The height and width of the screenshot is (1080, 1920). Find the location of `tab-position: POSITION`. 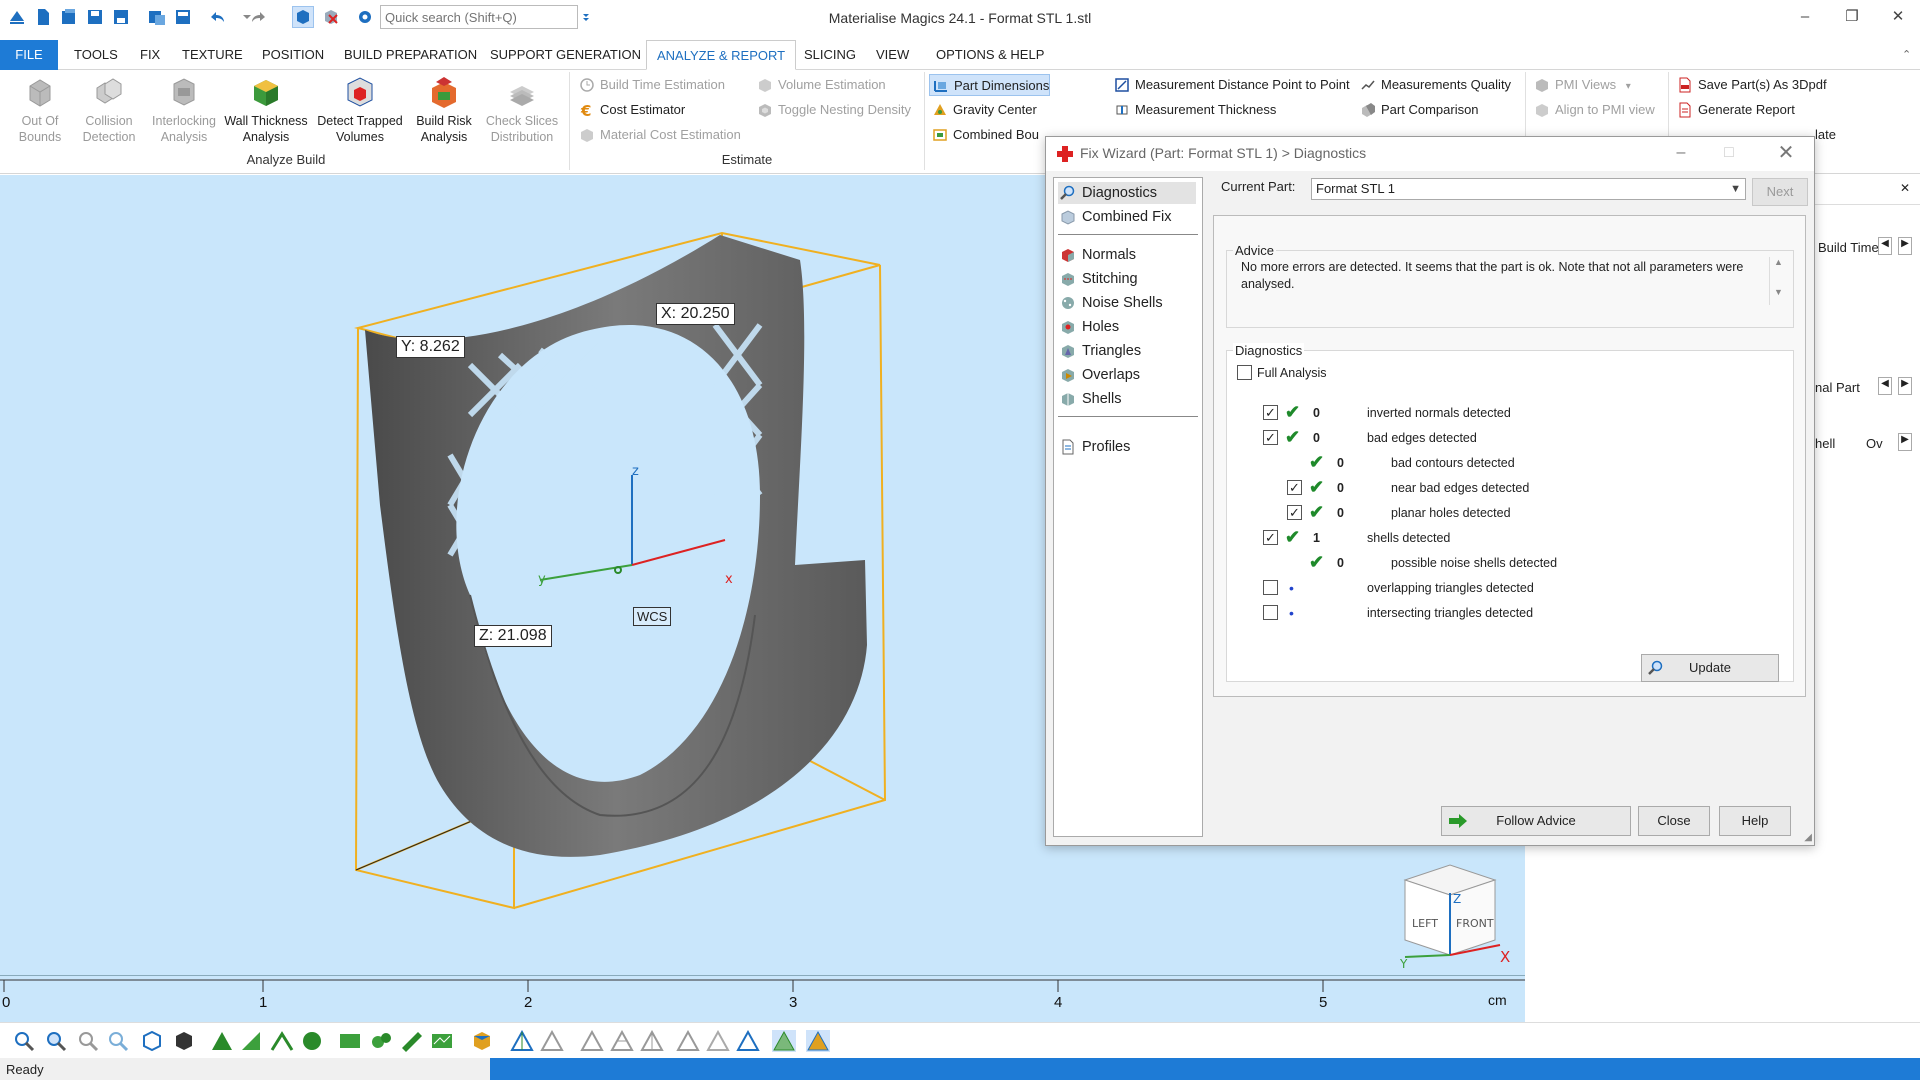

tab-position: POSITION is located at coordinates (293, 55).